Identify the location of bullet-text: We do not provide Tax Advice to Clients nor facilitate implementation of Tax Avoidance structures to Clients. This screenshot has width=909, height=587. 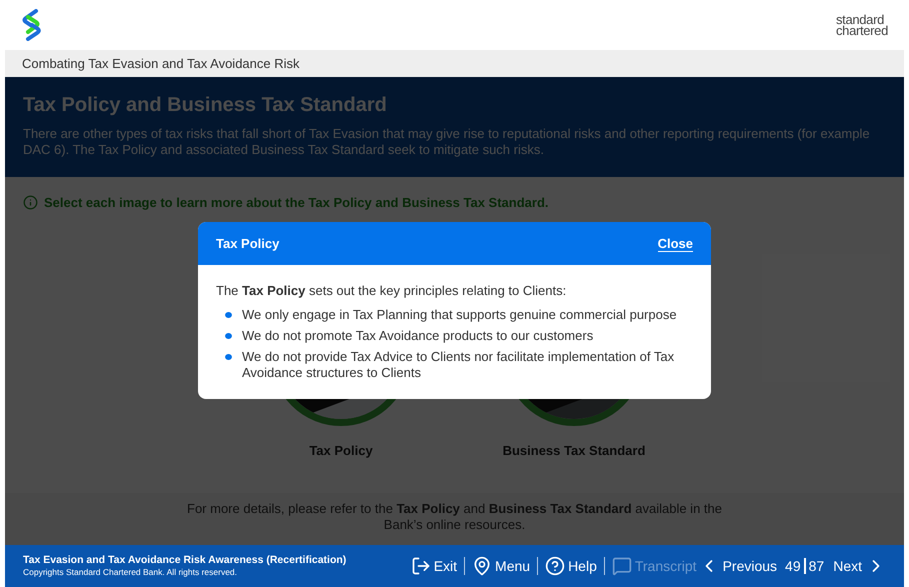
(459, 364).